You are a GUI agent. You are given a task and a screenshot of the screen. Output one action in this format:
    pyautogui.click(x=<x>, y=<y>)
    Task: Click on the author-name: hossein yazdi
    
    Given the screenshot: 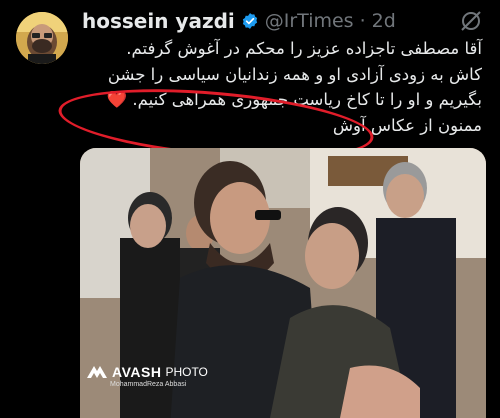 What is the action you would take?
    pyautogui.click(x=158, y=21)
    